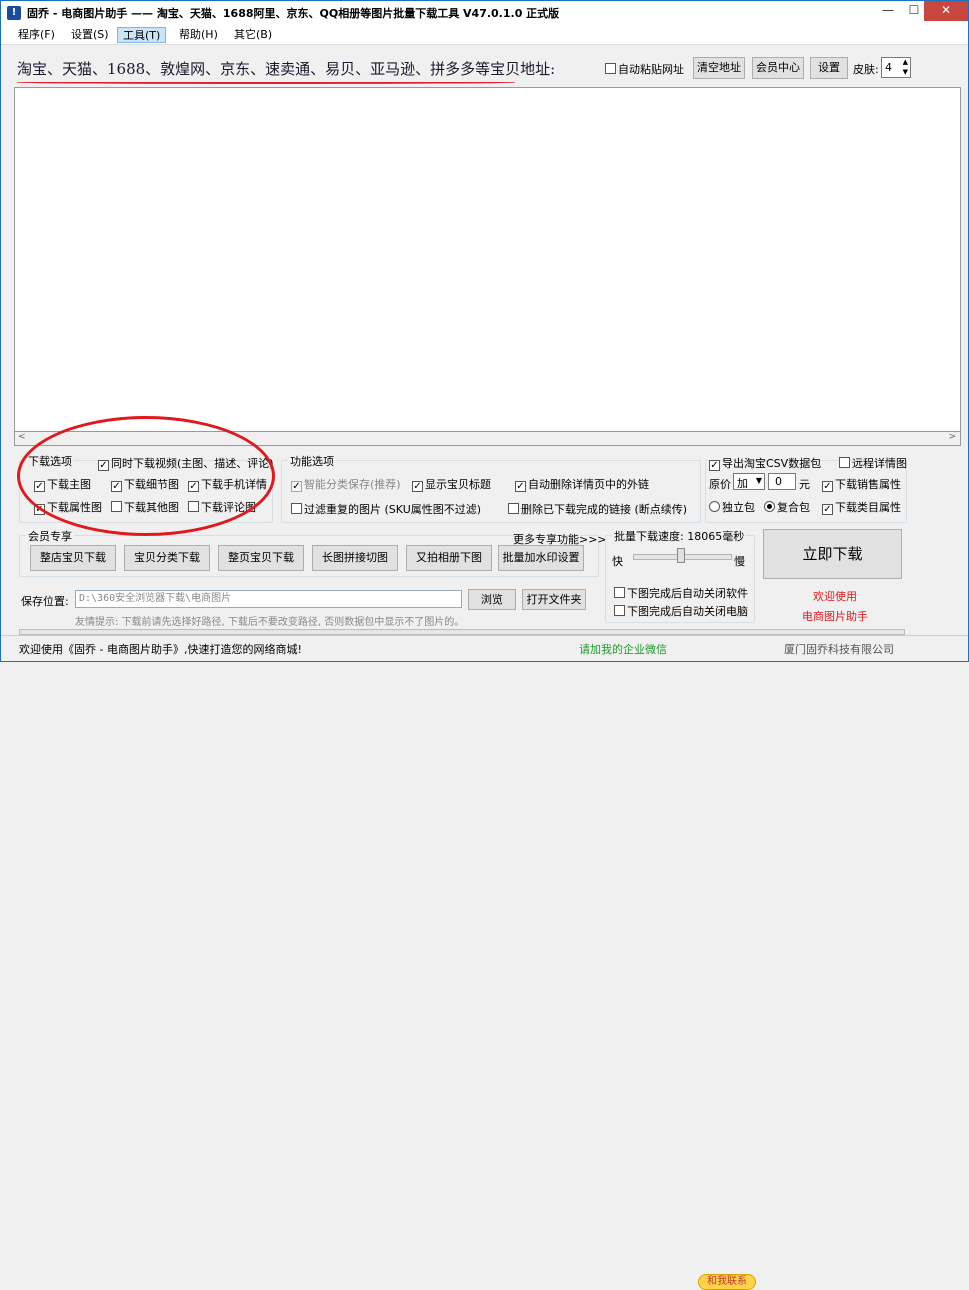 Image resolution: width=969 pixels, height=1290 pixels. Describe the element at coordinates (393, 509) in the screenshot. I see `filter-dup-label: 过滤重复的图片 (SKU属性图不过滤)` at that location.